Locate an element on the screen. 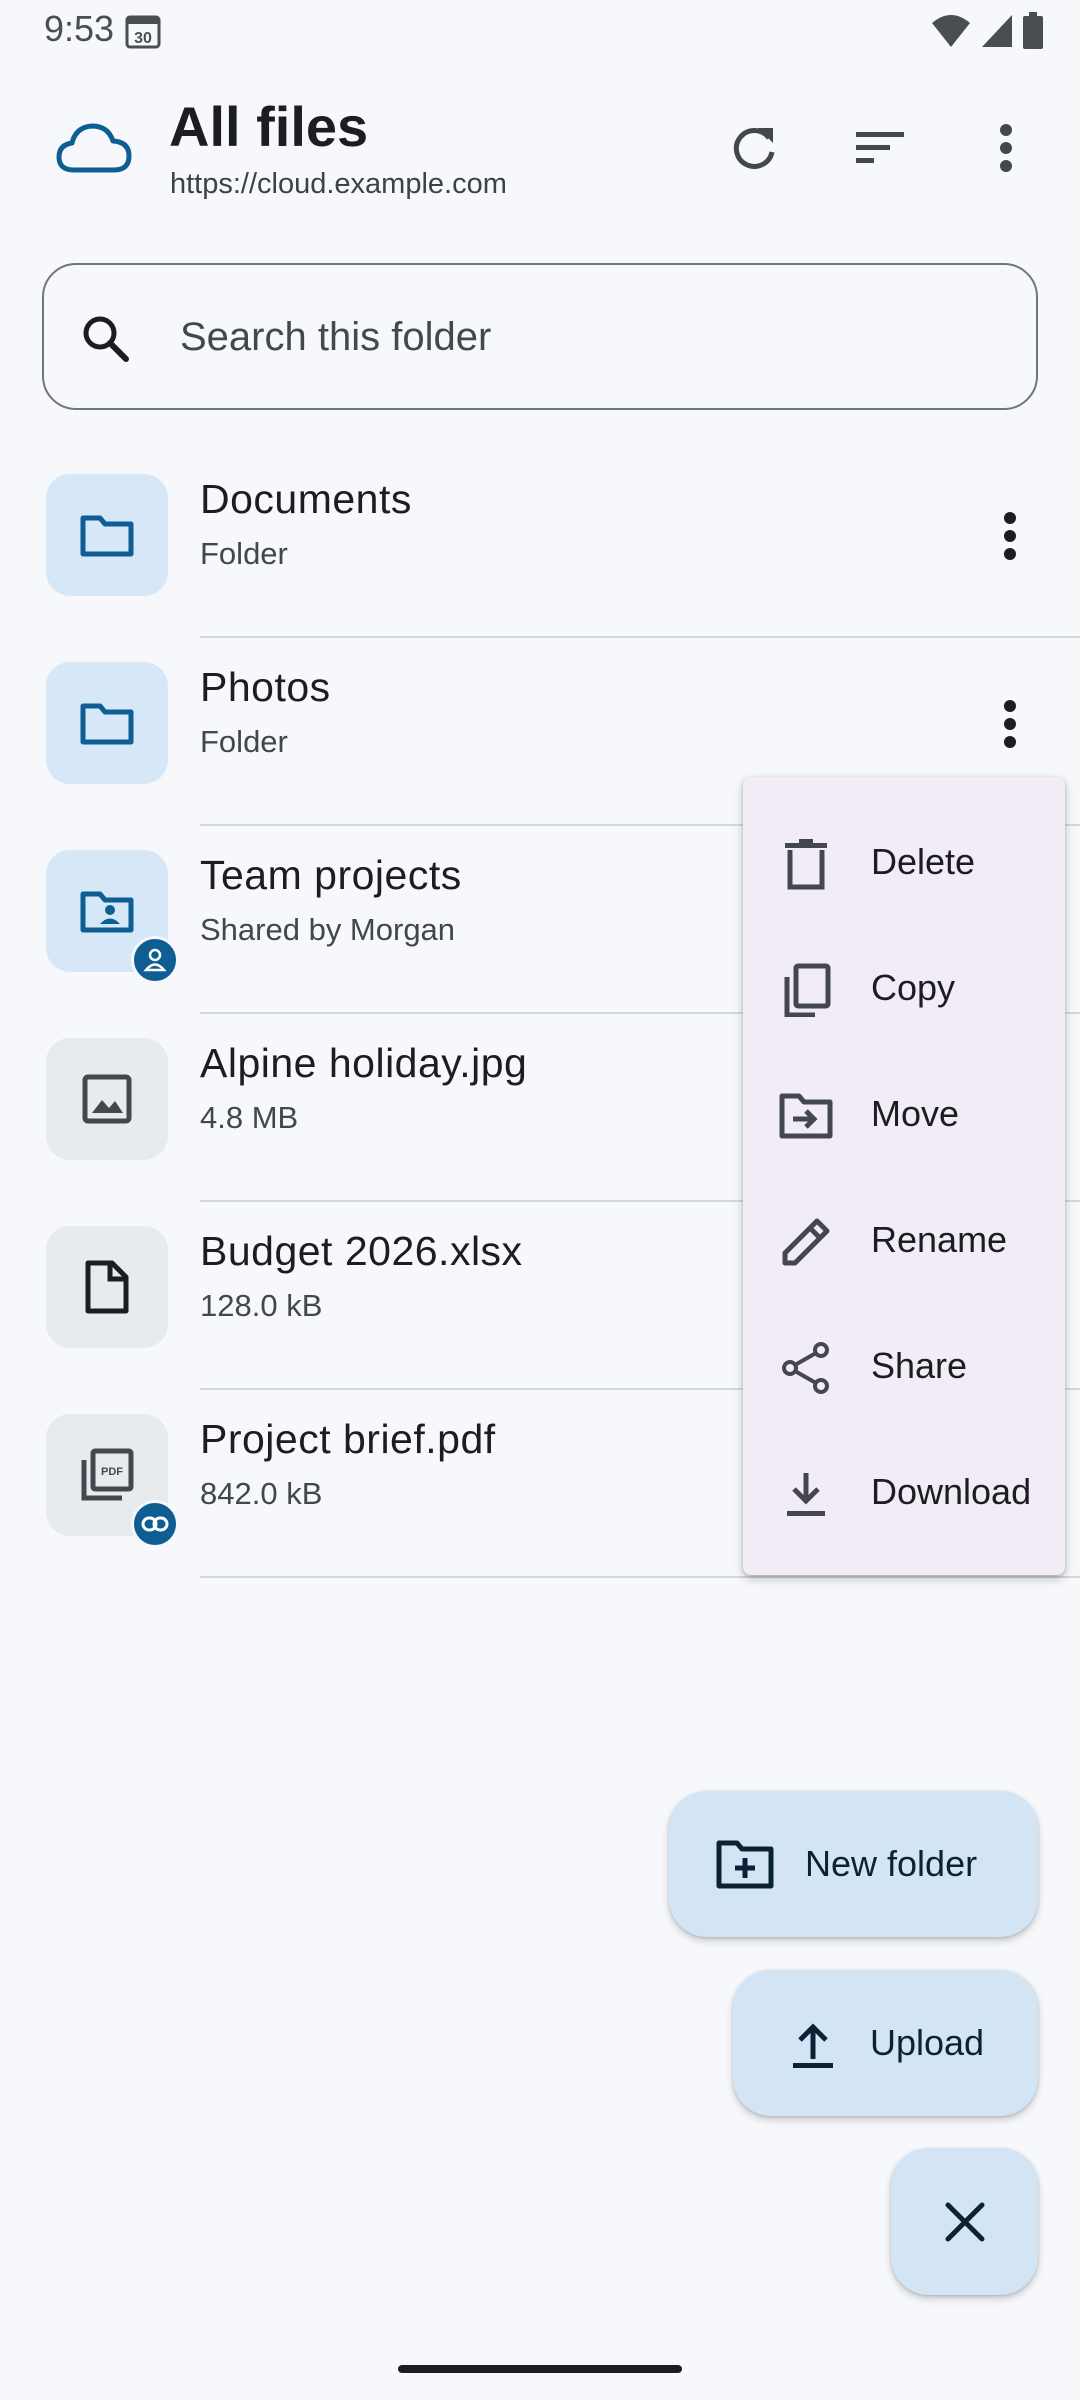  menu-item-rename: Rename is located at coordinates (904, 1240).